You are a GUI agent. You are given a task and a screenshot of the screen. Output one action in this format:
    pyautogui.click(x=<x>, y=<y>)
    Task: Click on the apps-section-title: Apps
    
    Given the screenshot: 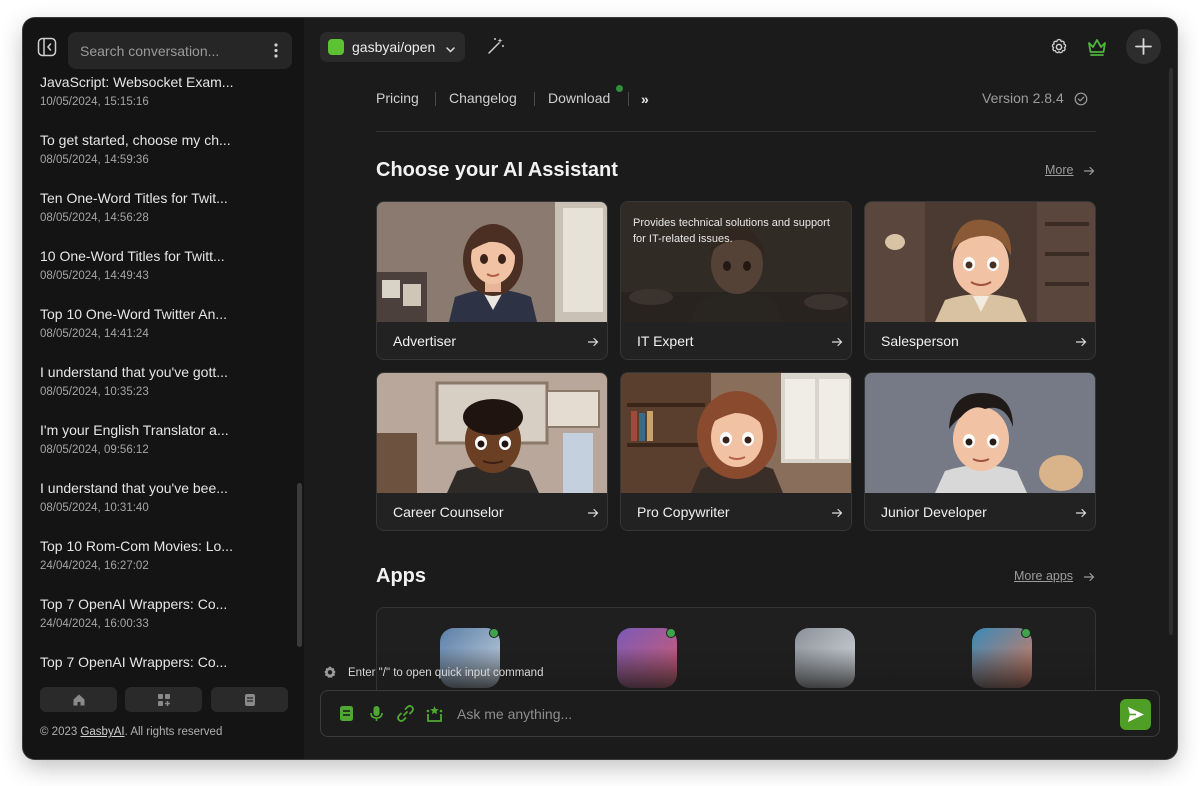 What is the action you would take?
    pyautogui.click(x=401, y=576)
    